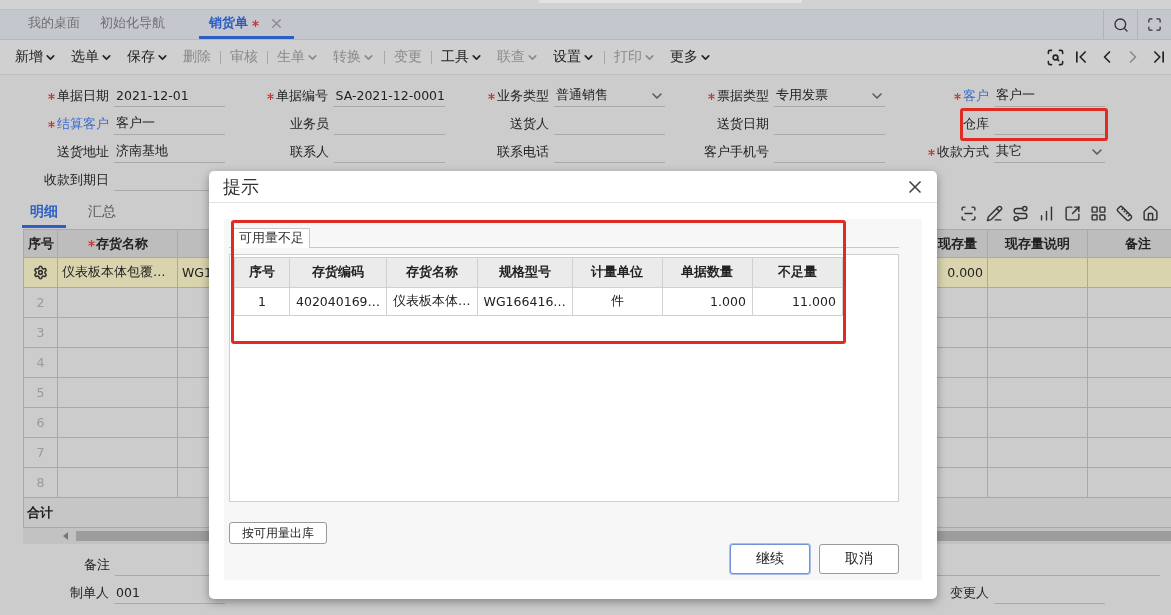  I want to click on total-label: 合计, so click(40, 512).